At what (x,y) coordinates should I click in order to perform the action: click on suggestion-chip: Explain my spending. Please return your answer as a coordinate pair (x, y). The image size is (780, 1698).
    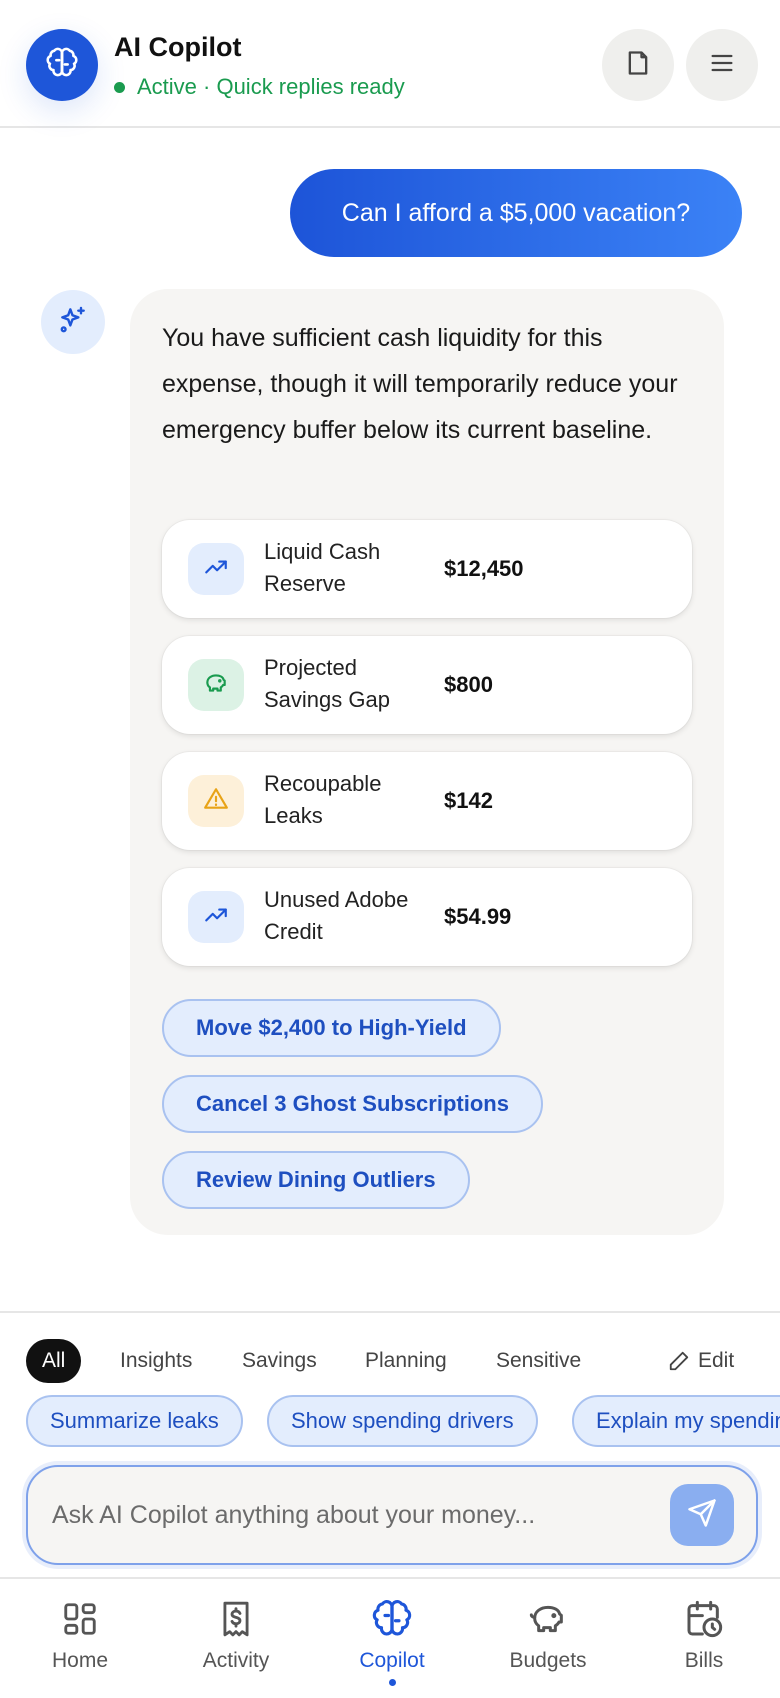
    Looking at the image, I should click on (676, 1421).